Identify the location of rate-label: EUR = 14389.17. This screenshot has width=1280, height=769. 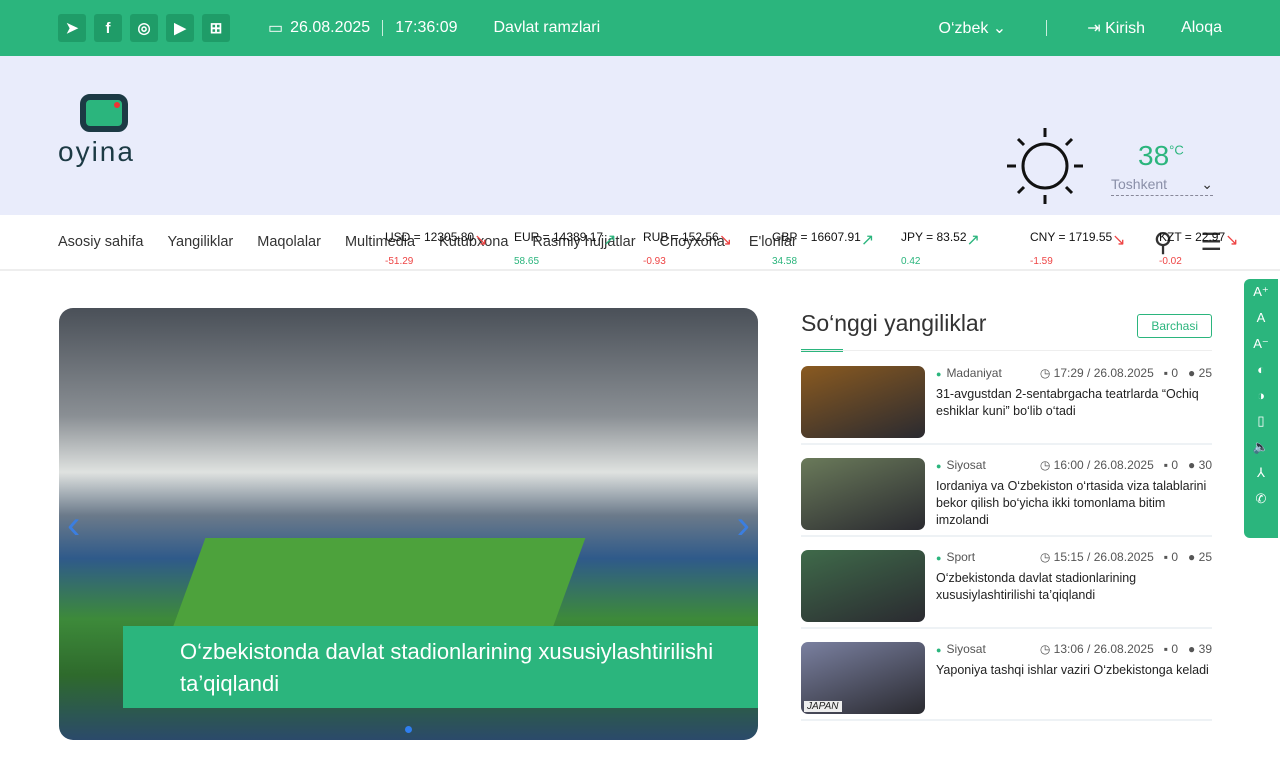
(559, 237).